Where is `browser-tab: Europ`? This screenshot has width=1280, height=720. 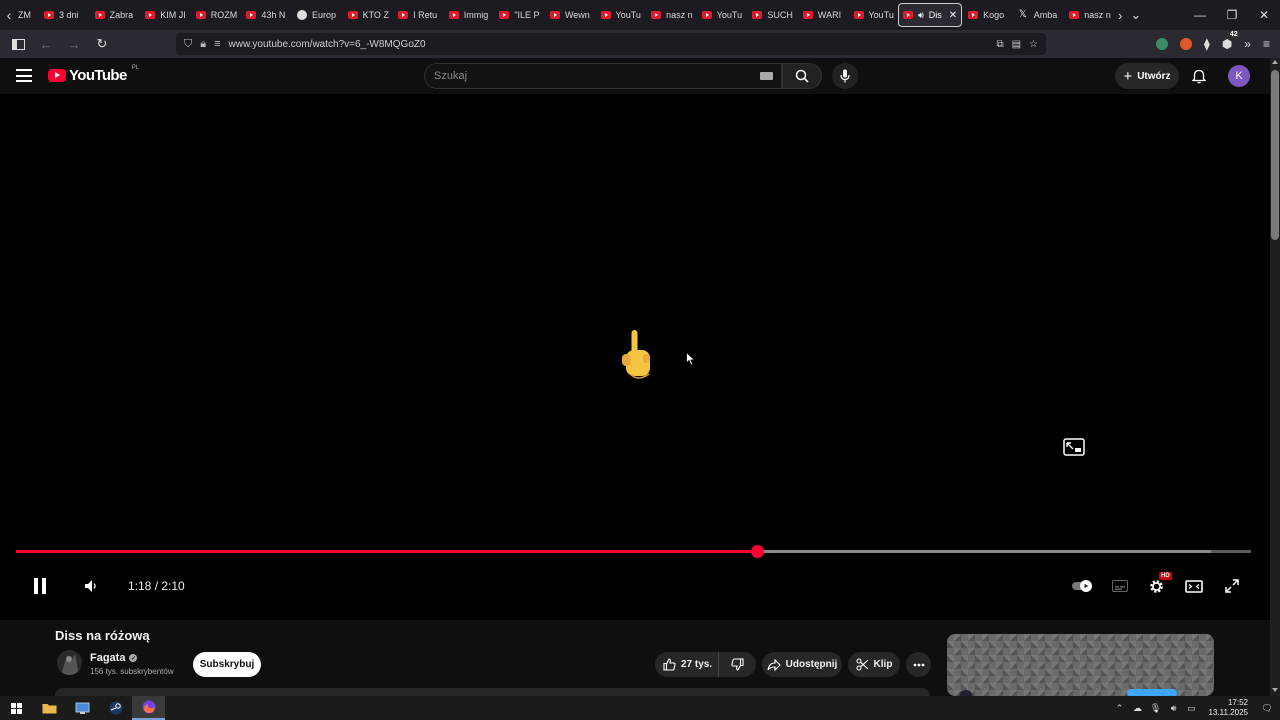 browser-tab: Europ is located at coordinates (316, 15).